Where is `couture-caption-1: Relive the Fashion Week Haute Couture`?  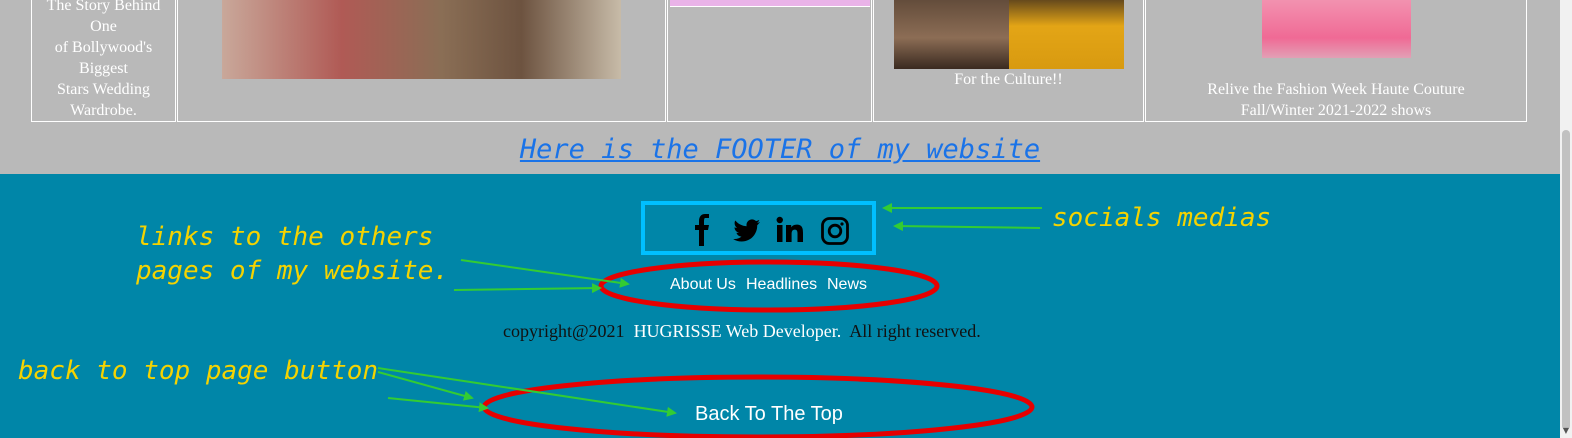
couture-caption-1: Relive the Fashion Week Haute Couture is located at coordinates (1336, 89).